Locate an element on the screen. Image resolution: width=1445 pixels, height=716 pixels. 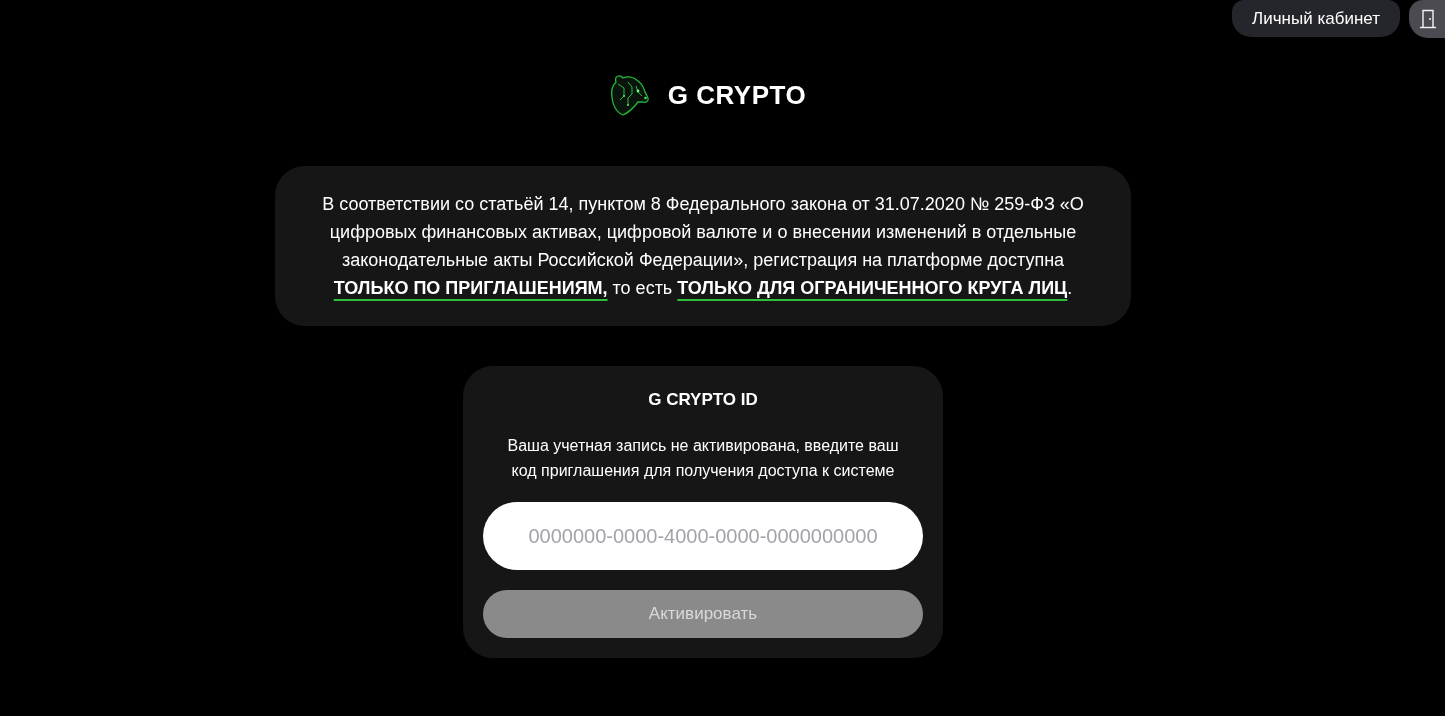
account-button: Личный кабинет is located at coordinates (1316, 18).